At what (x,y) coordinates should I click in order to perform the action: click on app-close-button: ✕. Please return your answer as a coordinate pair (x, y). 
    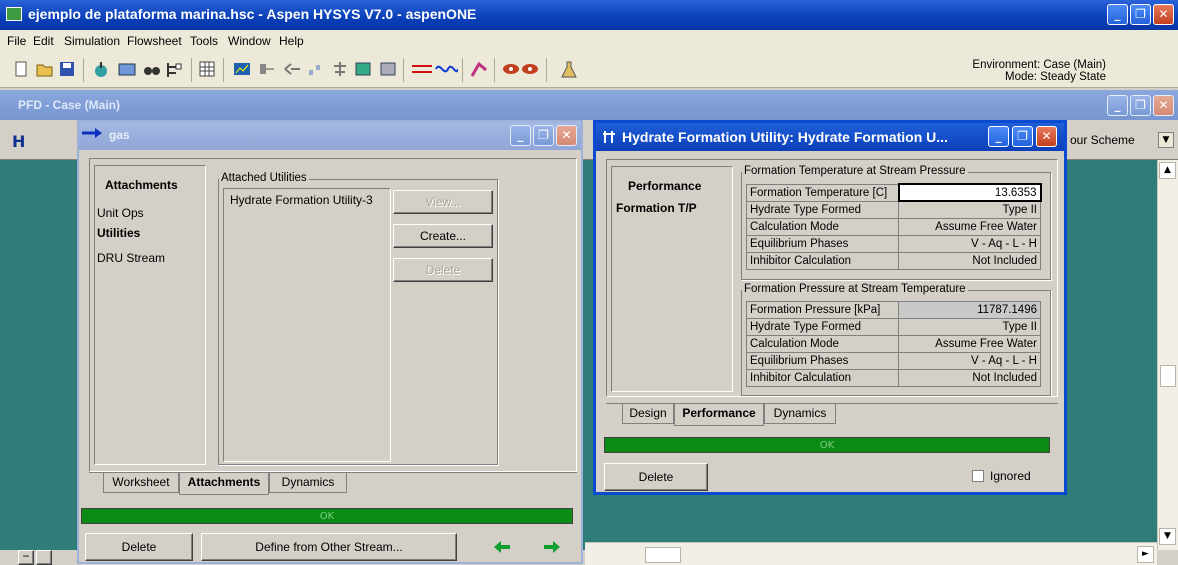
    Looking at the image, I should click on (1163, 14).